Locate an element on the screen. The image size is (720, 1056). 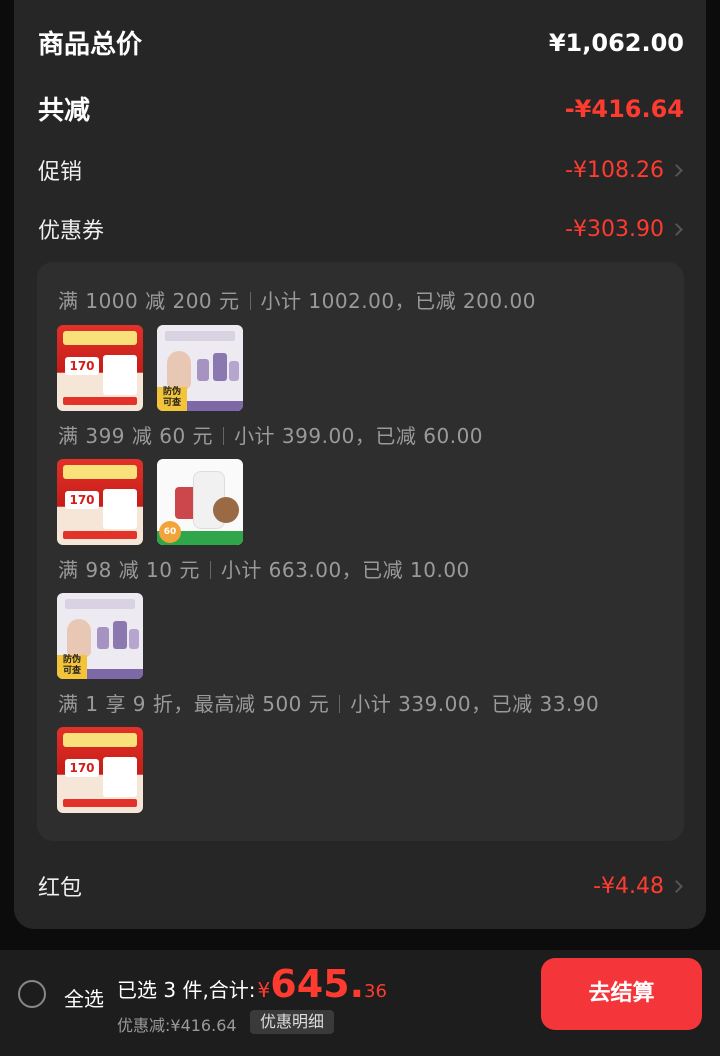
coupon-value: -¥303.90 is located at coordinates (614, 229).